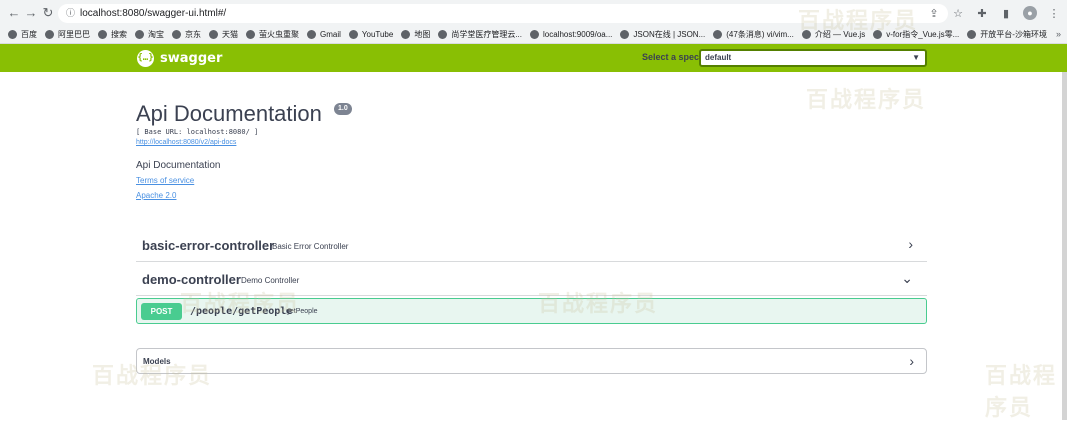 The image size is (1067, 422). Describe the element at coordinates (229, 113) in the screenshot. I see `page-title: Api Documentation` at that location.